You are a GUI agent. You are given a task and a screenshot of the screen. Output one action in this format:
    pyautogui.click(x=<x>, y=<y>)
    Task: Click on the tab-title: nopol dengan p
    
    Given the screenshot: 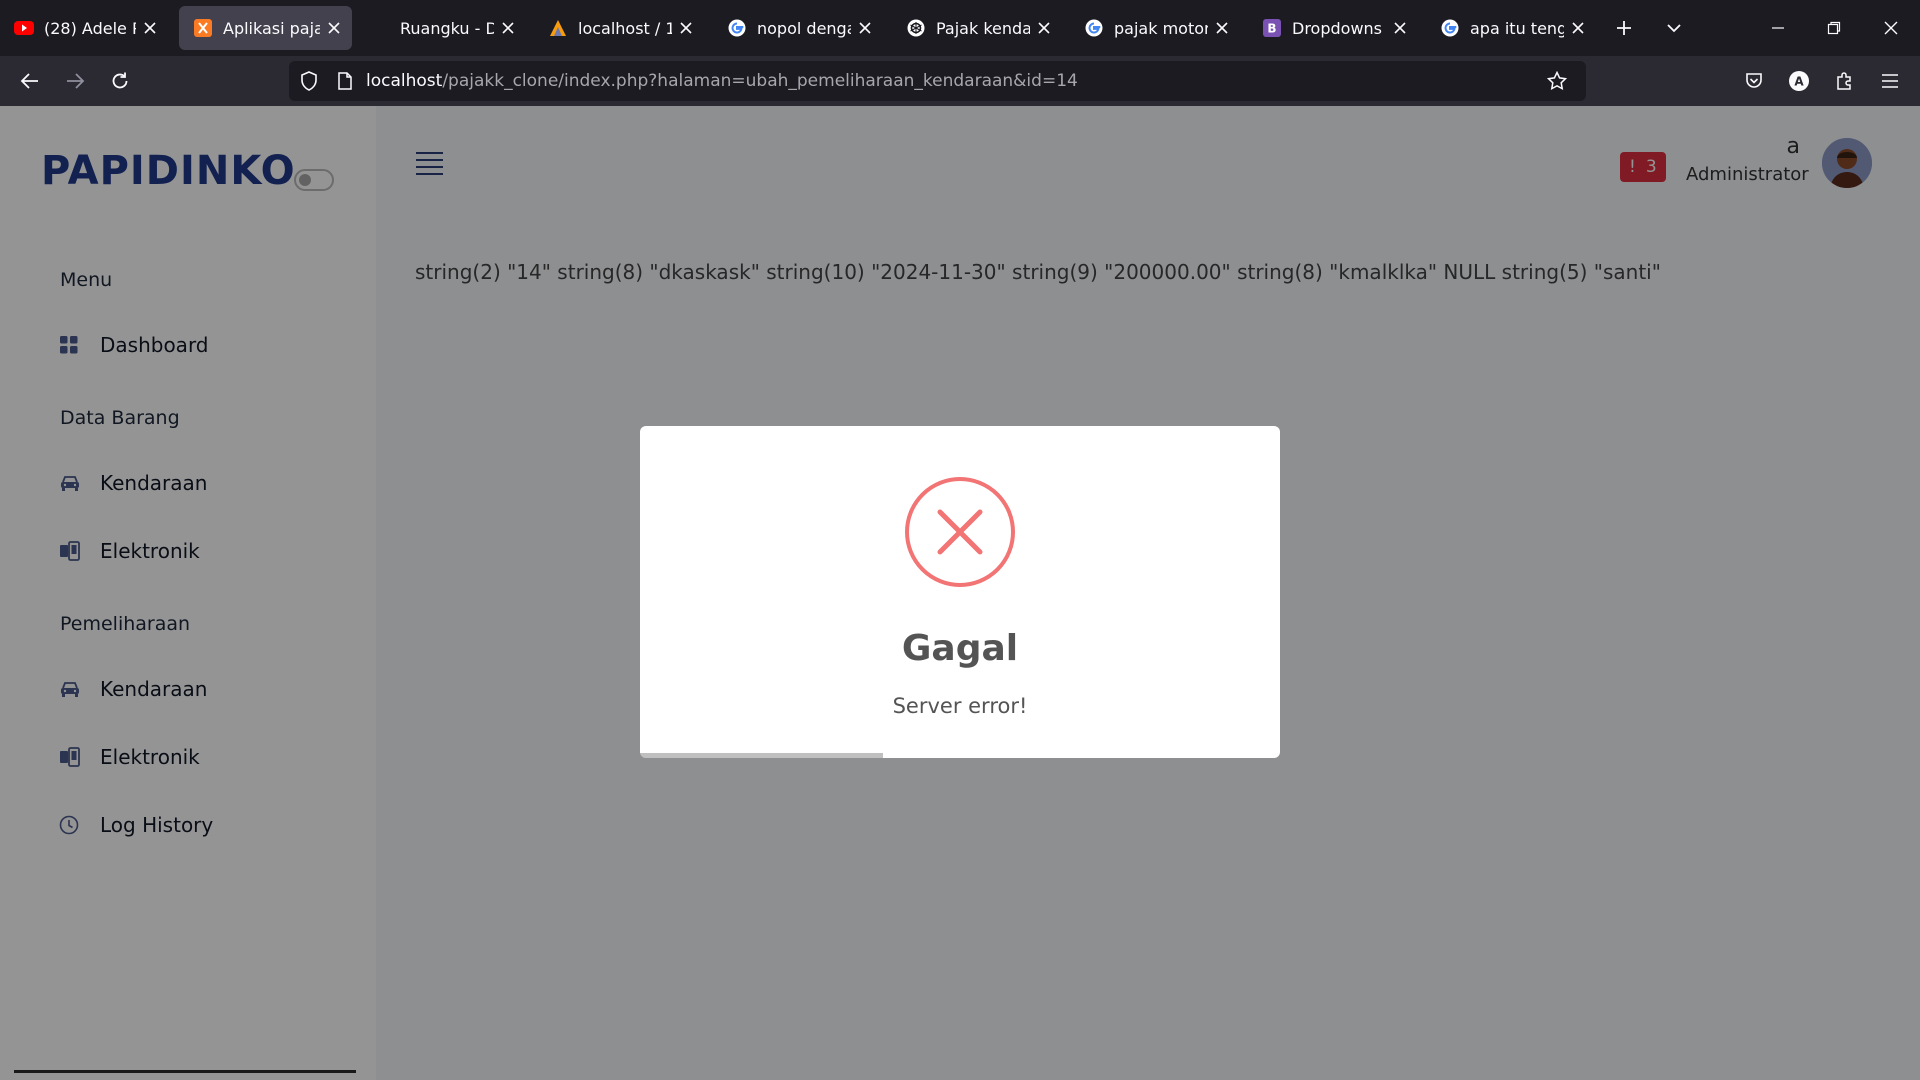 What is the action you would take?
    pyautogui.click(x=804, y=28)
    